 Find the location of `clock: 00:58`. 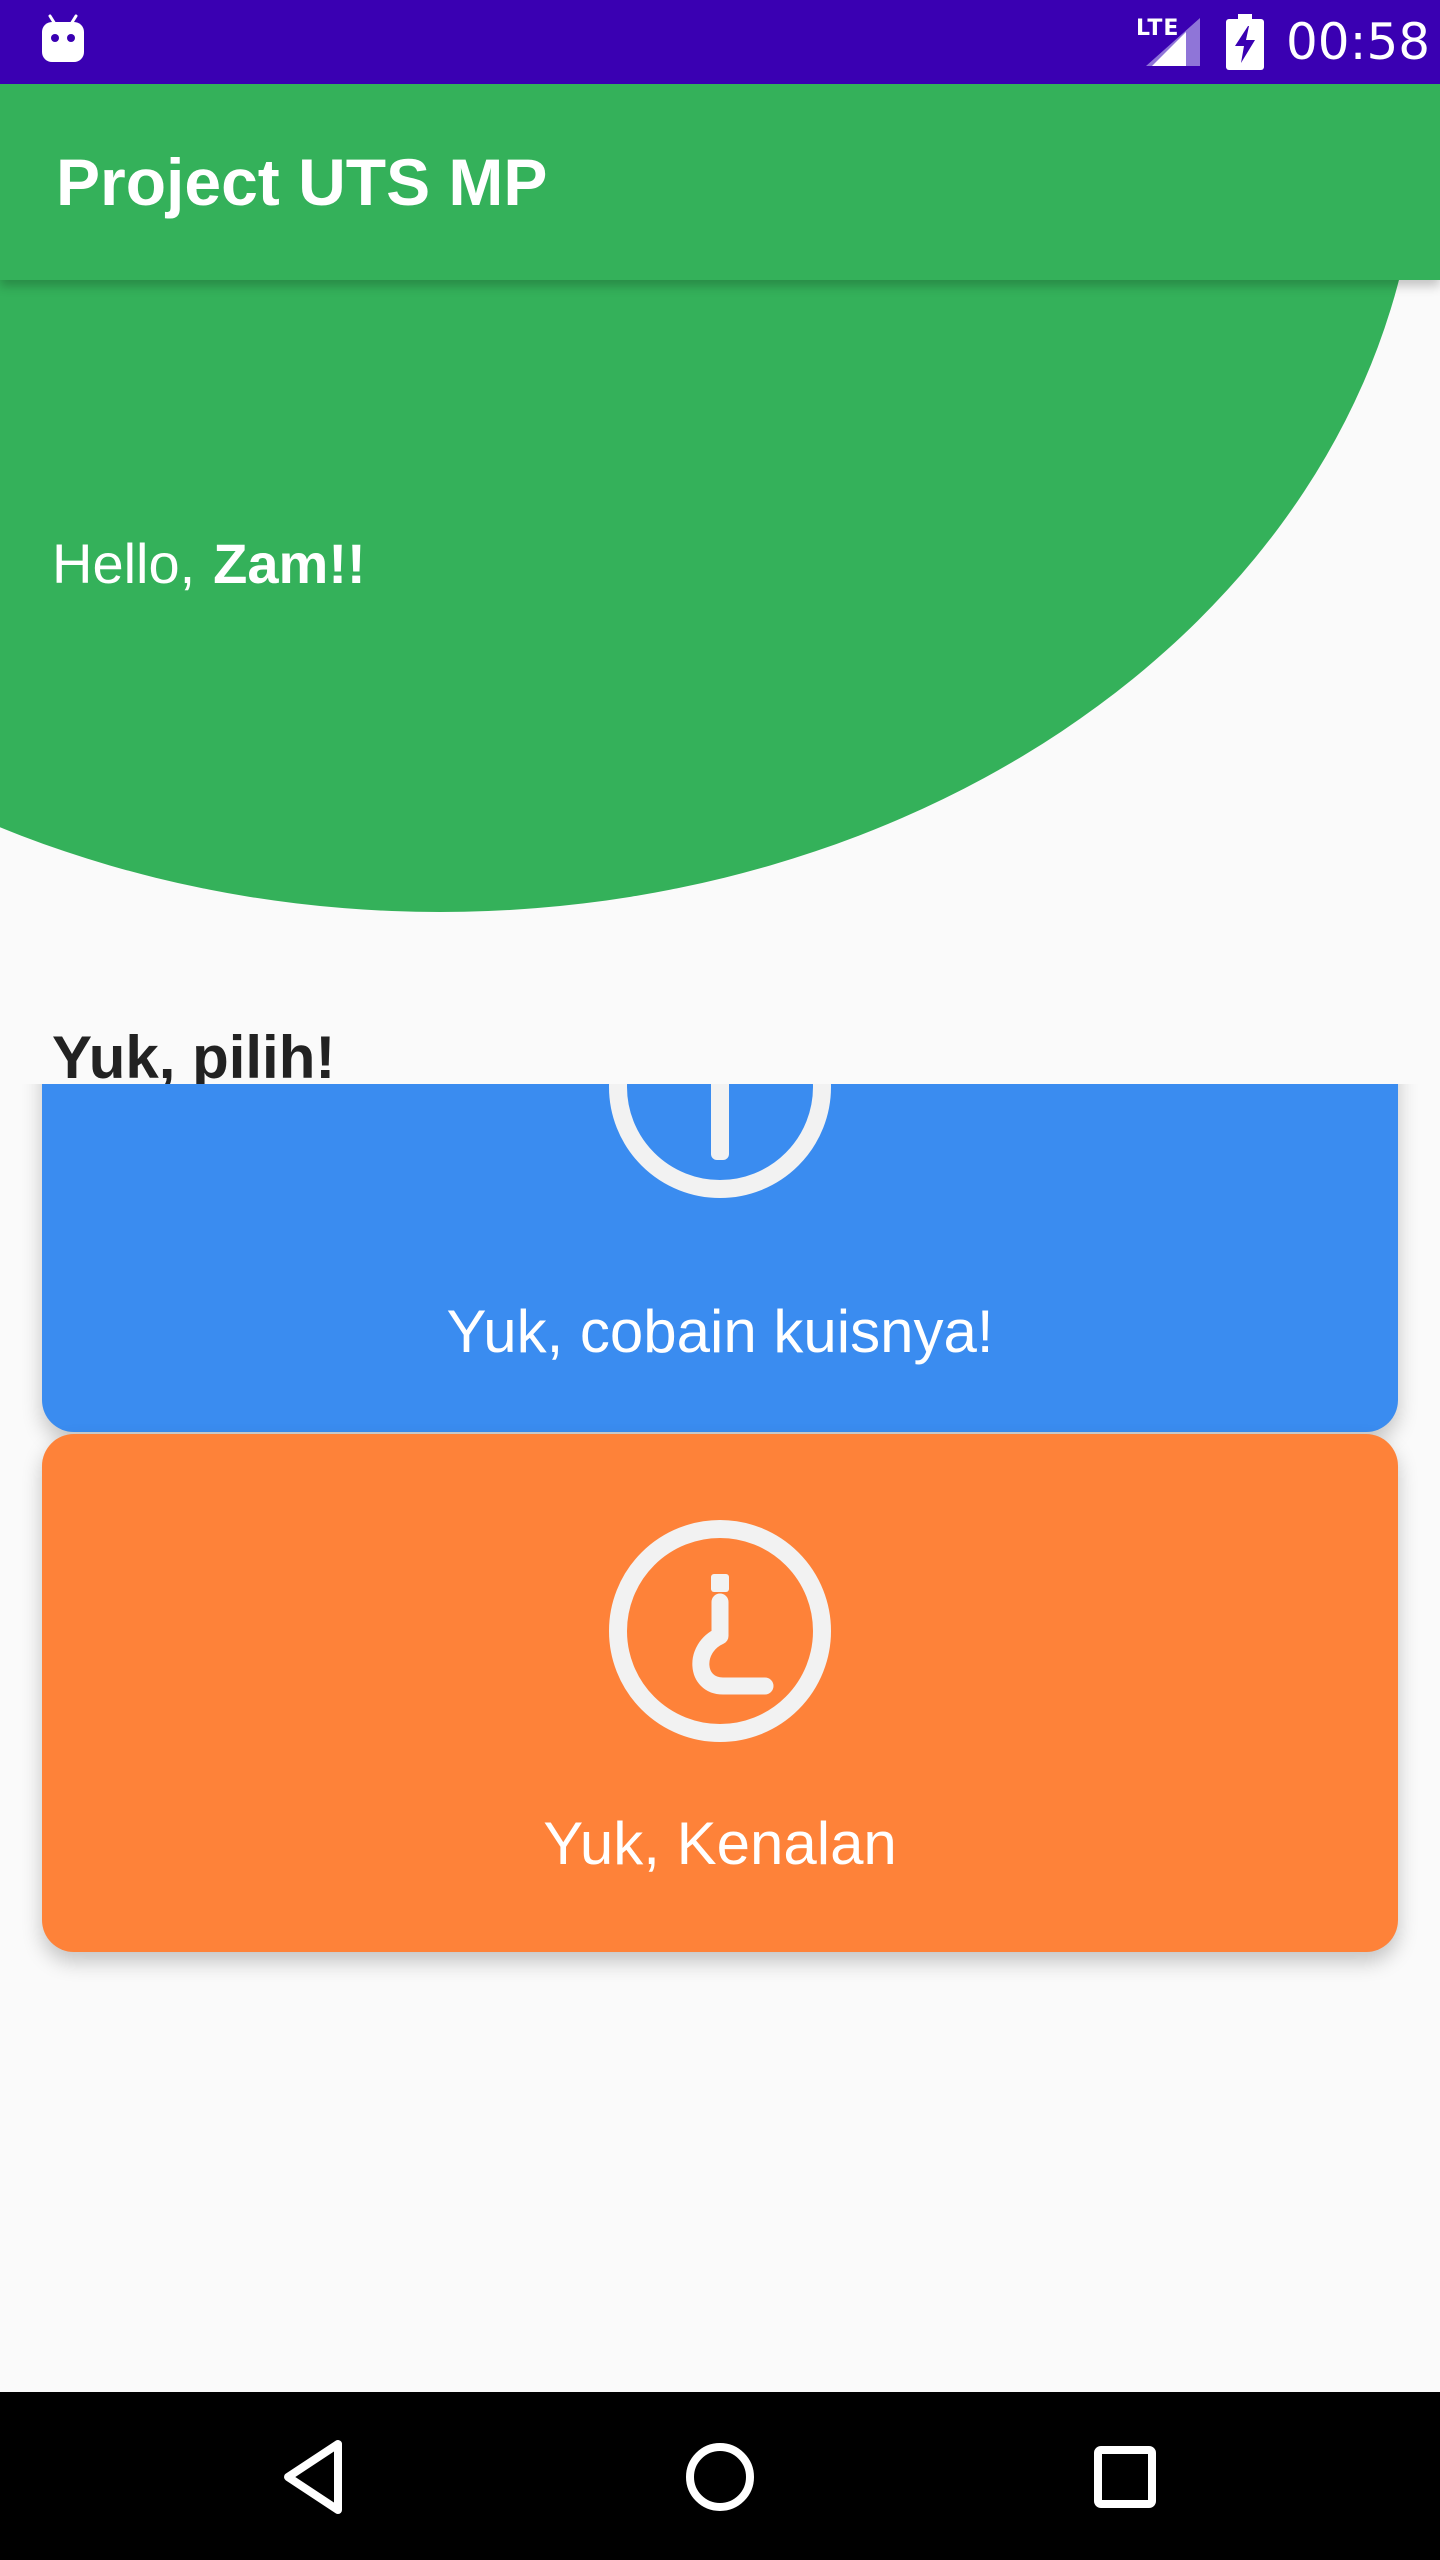

clock: 00:58 is located at coordinates (1358, 42).